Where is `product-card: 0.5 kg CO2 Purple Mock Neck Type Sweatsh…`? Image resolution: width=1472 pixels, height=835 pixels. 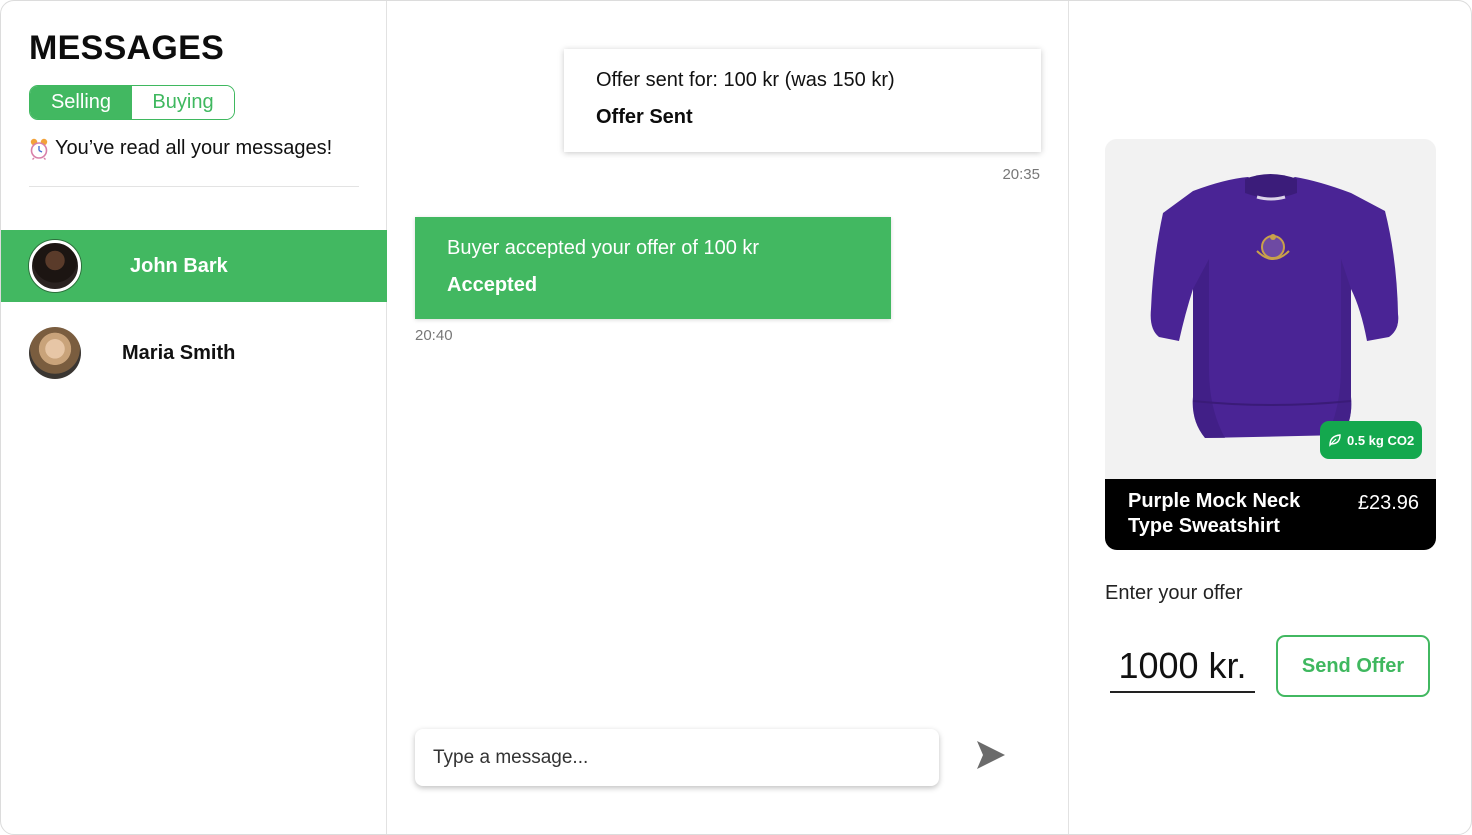
product-card: 0.5 kg CO2 Purple Mock Neck Type Sweatsh… is located at coordinates (1270, 344).